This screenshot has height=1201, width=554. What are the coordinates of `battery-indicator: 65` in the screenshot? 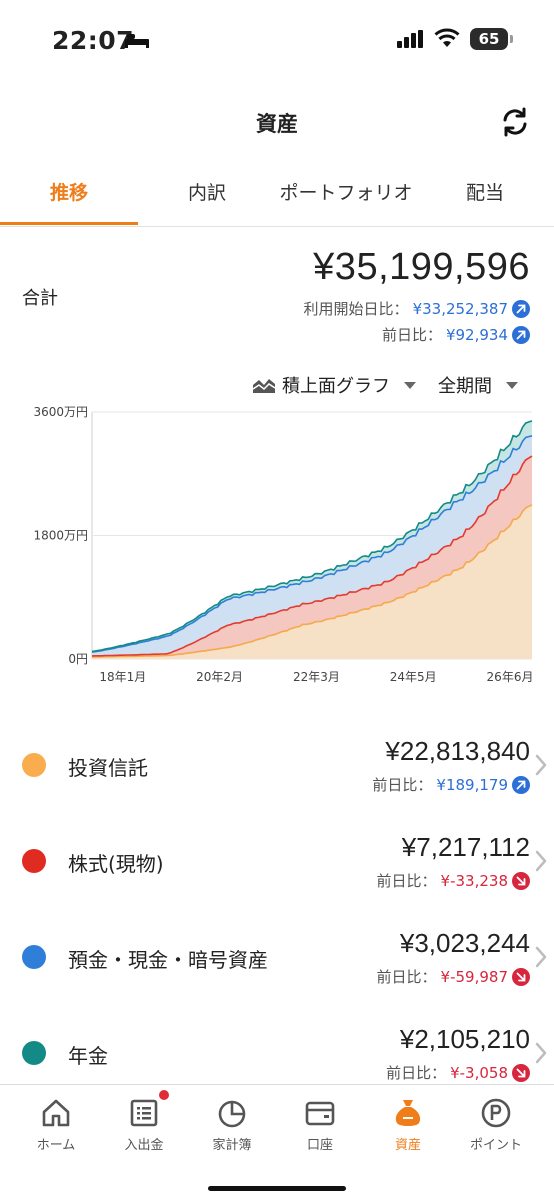 It's located at (489, 39).